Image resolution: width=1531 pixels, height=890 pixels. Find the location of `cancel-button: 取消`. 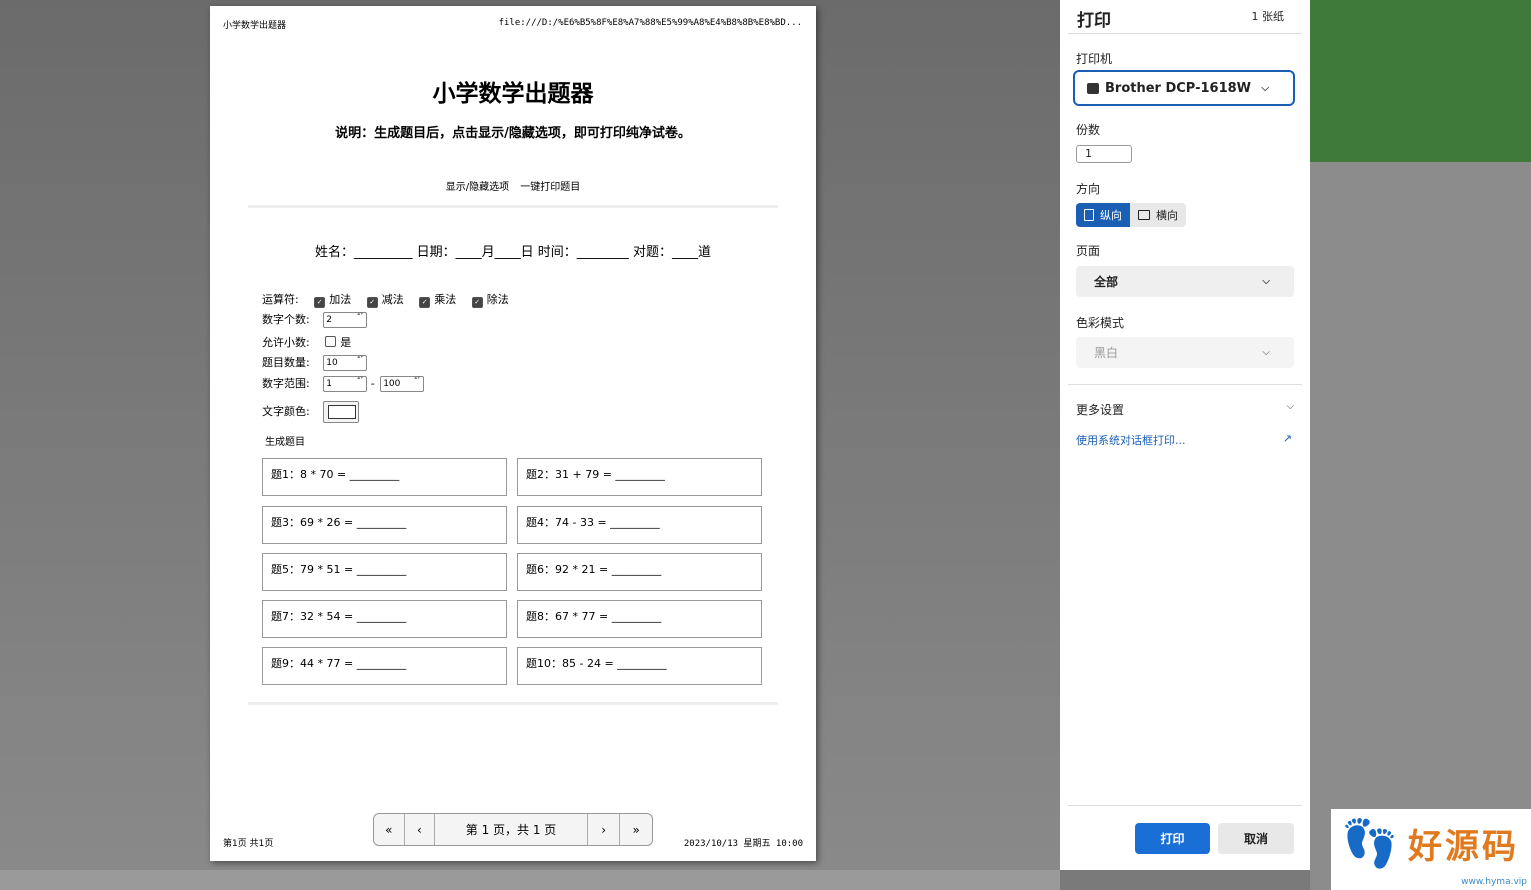

cancel-button: 取消 is located at coordinates (1256, 838).